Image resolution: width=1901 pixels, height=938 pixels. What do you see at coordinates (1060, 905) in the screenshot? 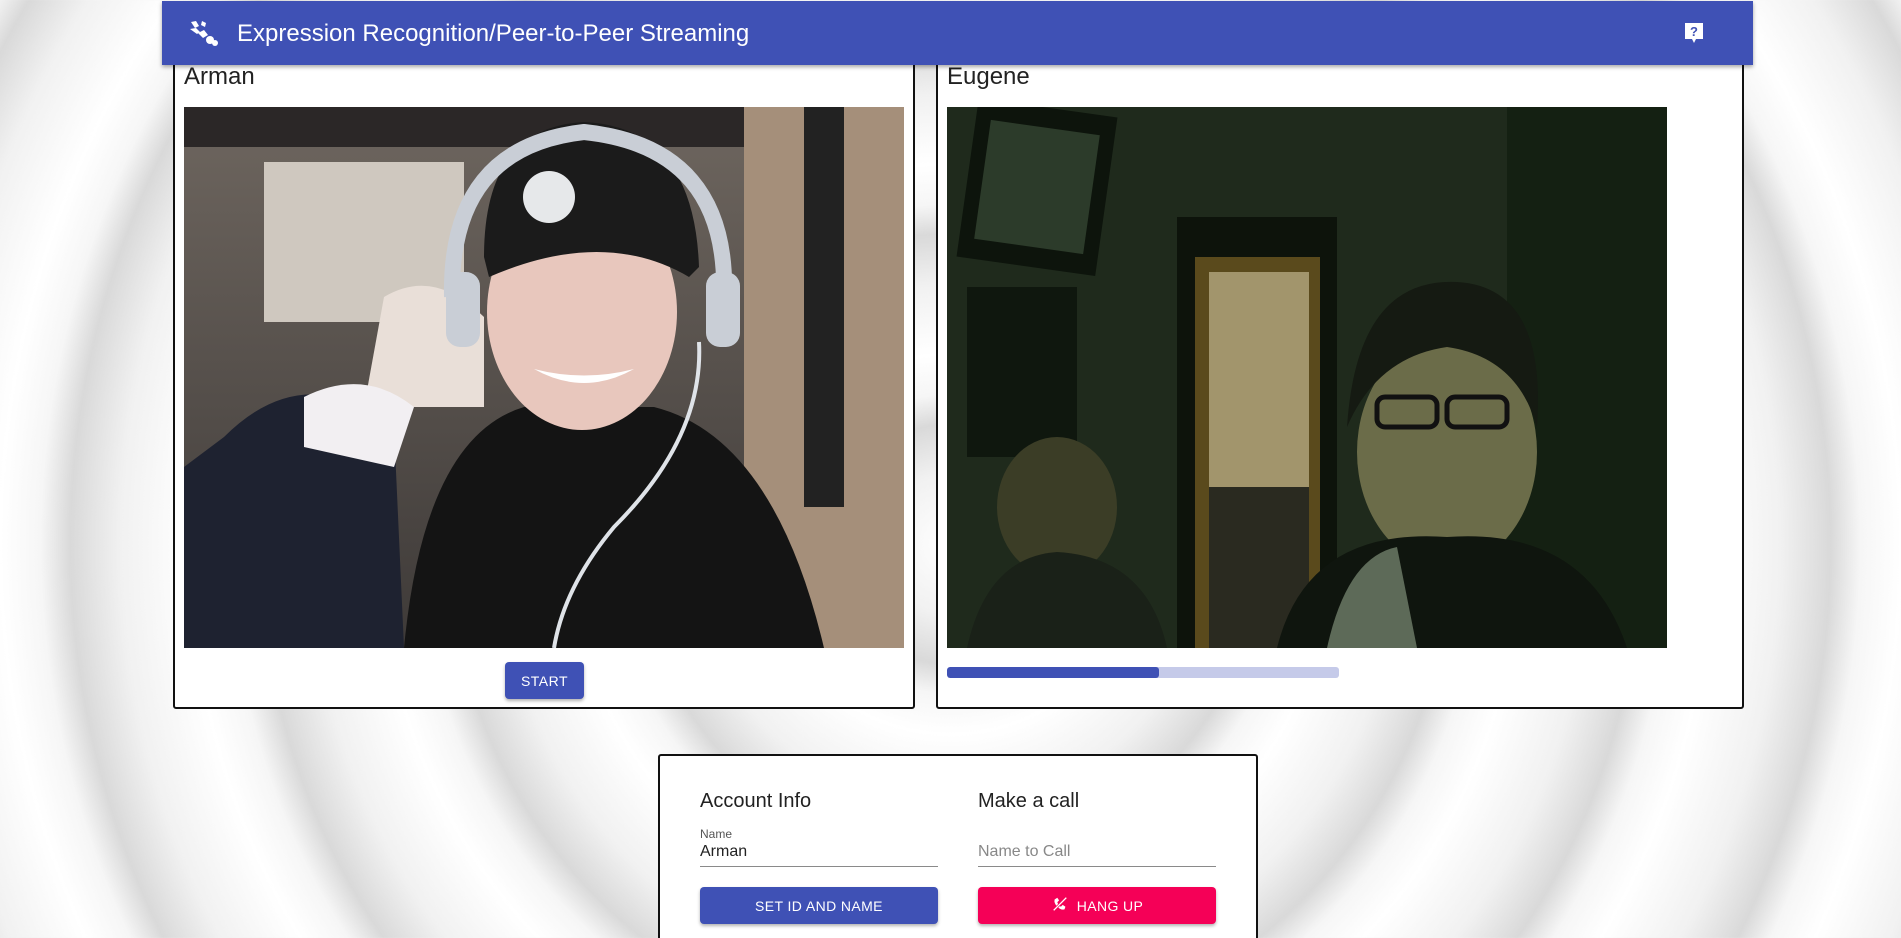
I see `call-end-icon` at bounding box center [1060, 905].